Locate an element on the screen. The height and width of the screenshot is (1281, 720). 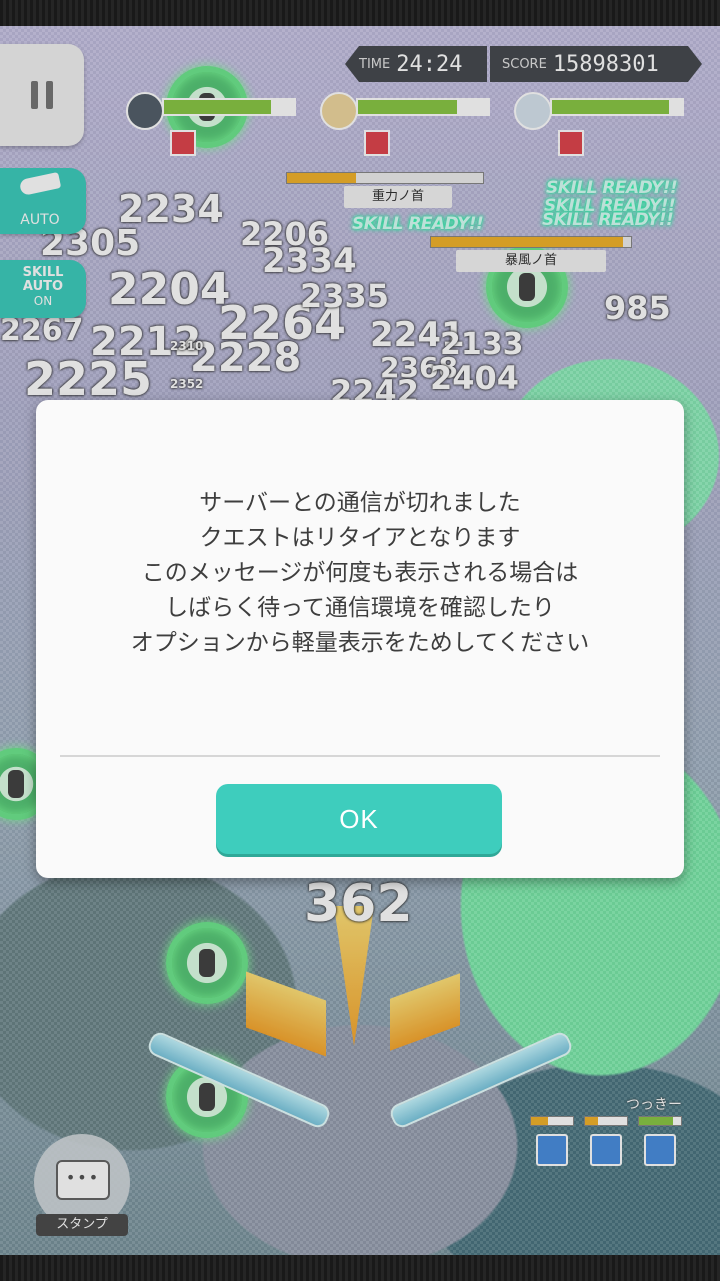
dialog-divider is located at coordinates (360, 756).